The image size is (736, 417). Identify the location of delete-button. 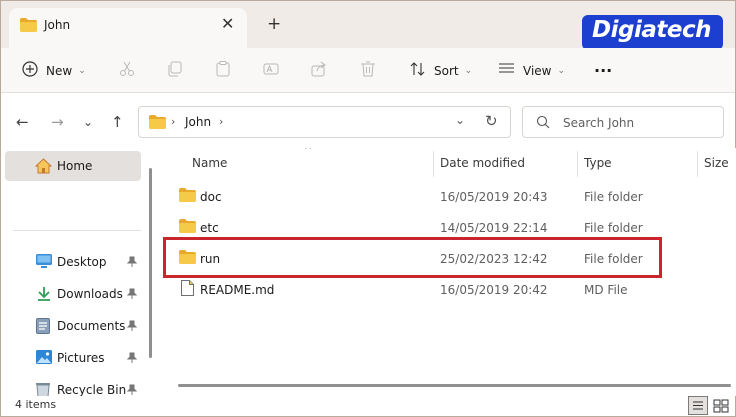
(368, 70).